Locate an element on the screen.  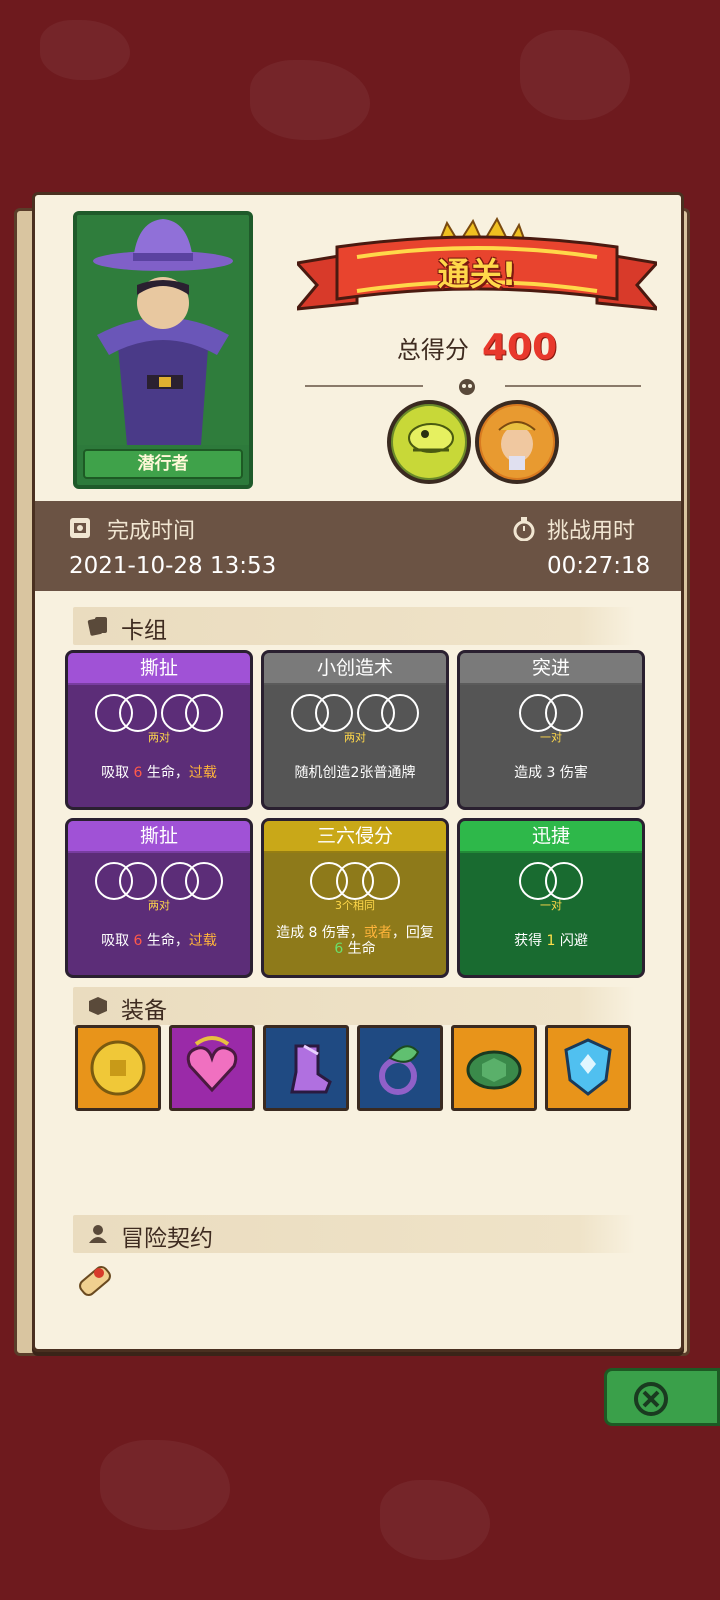
deck-card: 小创造术 两对 随机创造2张普通牌 is located at coordinates (355, 730).